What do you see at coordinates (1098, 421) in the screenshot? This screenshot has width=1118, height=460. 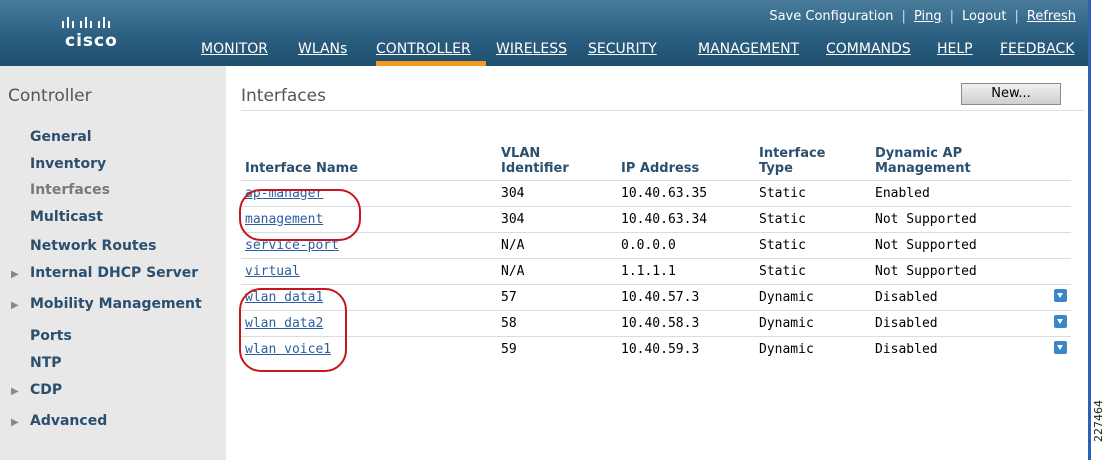 I see `figure-number: 227464` at bounding box center [1098, 421].